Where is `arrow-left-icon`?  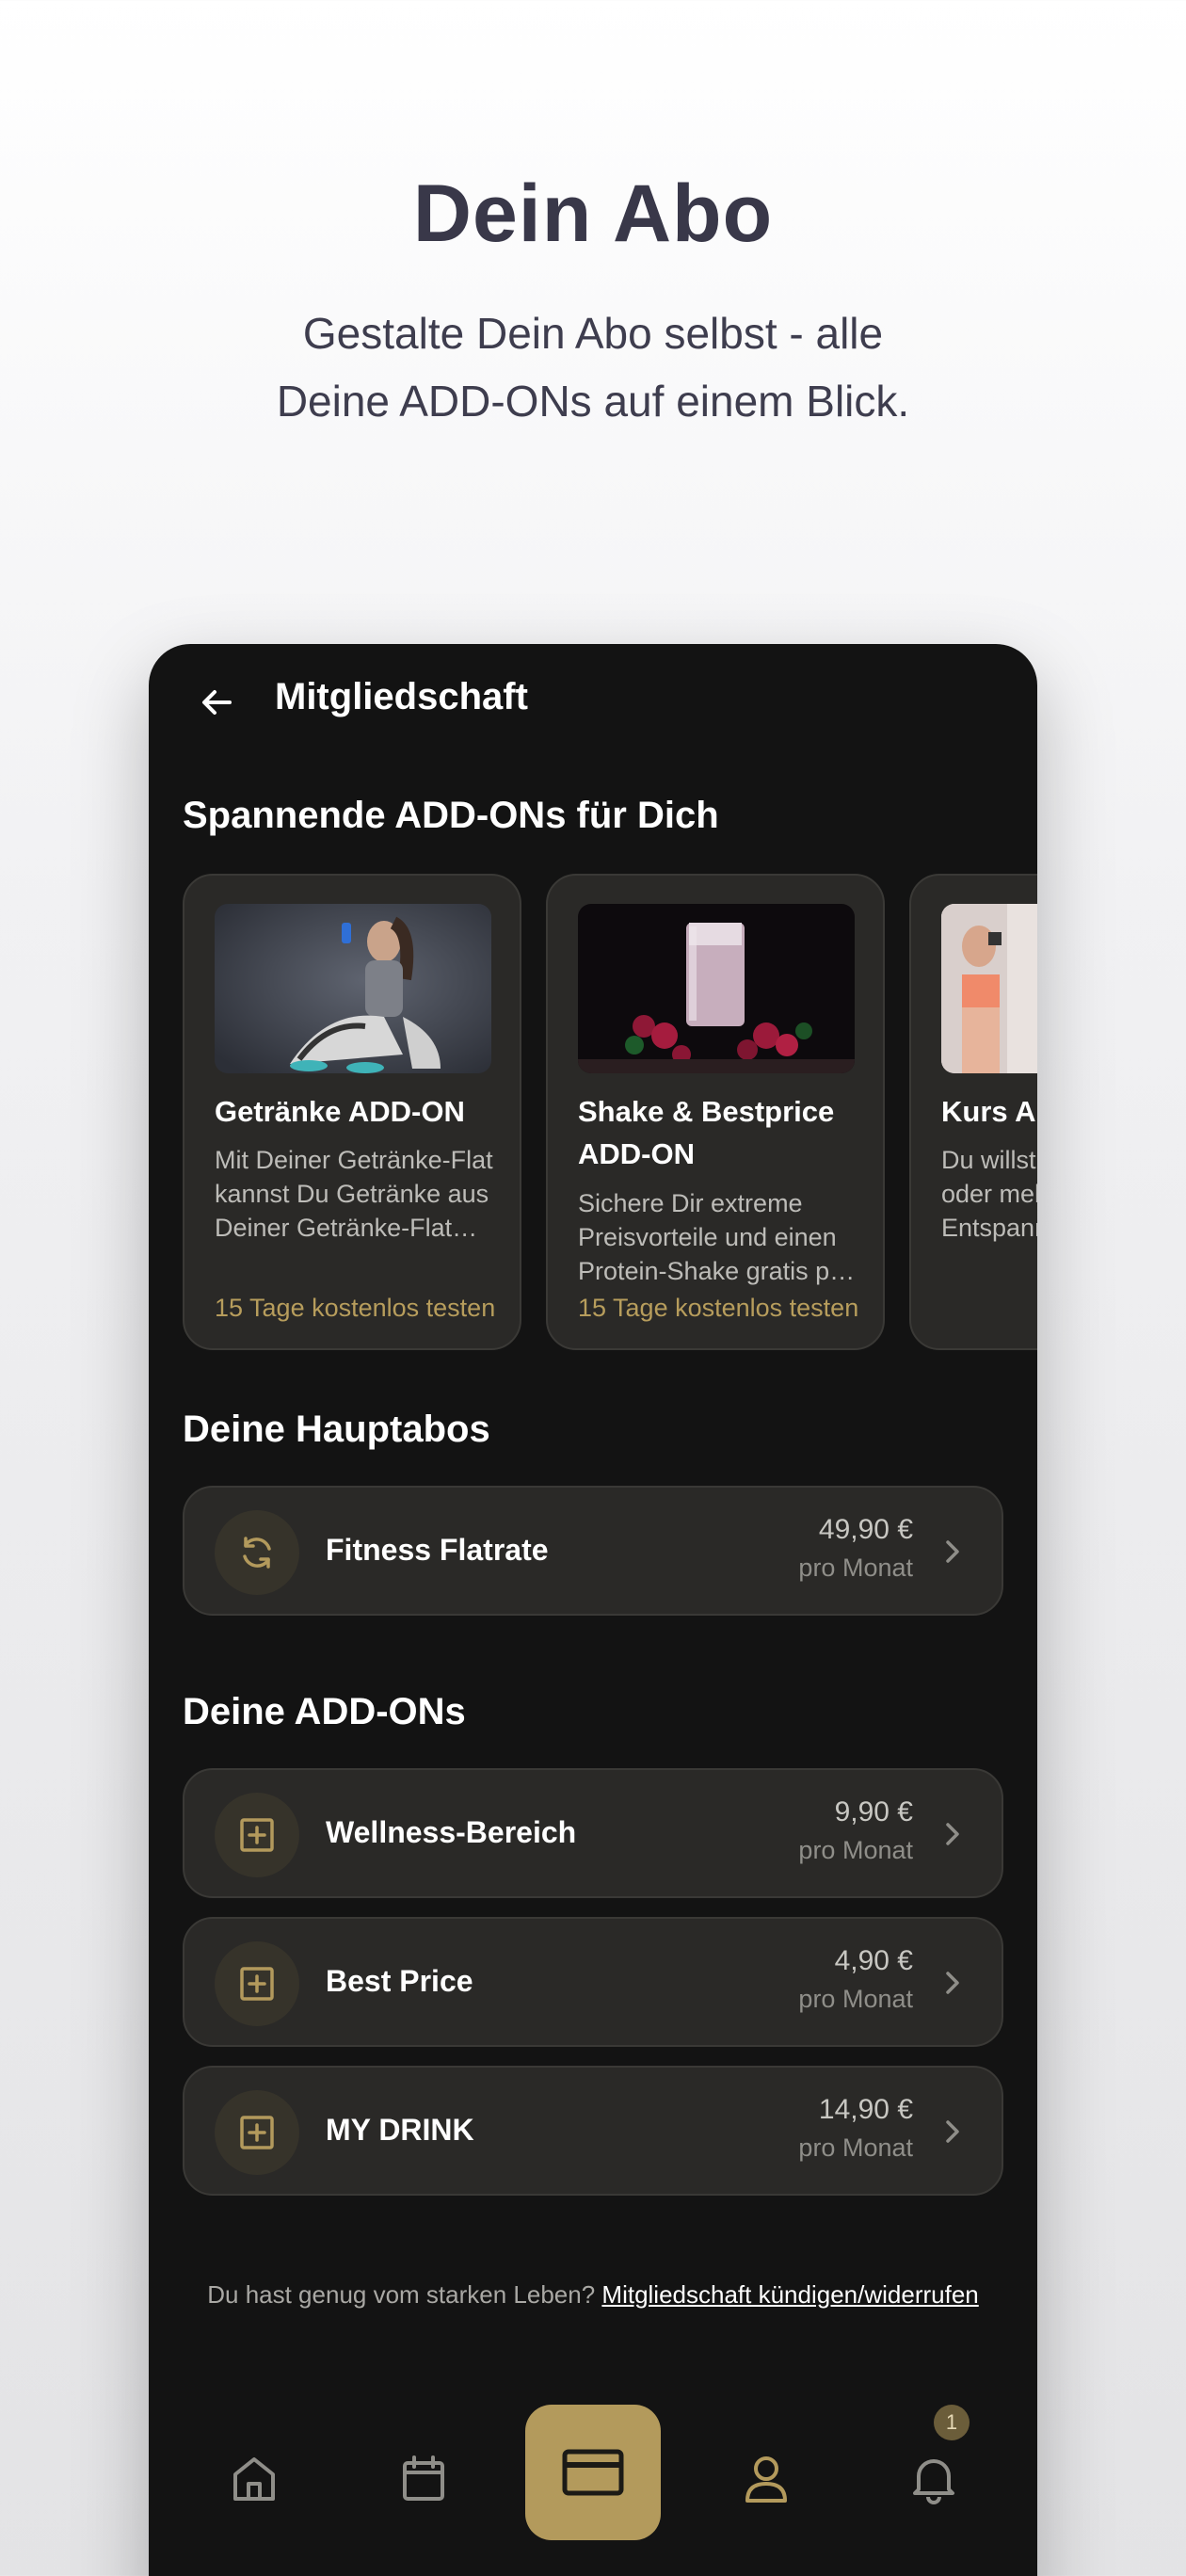 arrow-left-icon is located at coordinates (216, 702).